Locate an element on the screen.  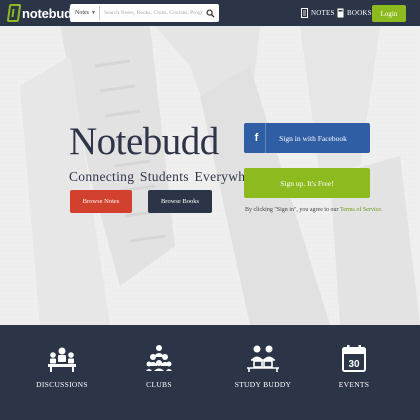
terms-of-service-link: Terms of Service. is located at coordinates (361, 210).